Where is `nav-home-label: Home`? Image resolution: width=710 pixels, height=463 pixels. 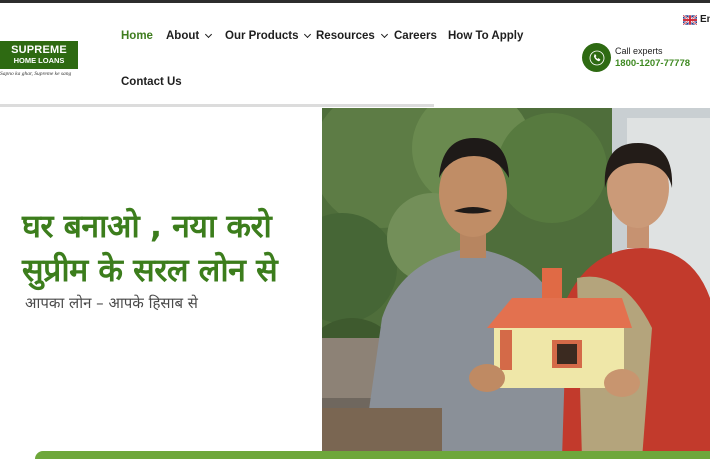 nav-home-label: Home is located at coordinates (137, 36).